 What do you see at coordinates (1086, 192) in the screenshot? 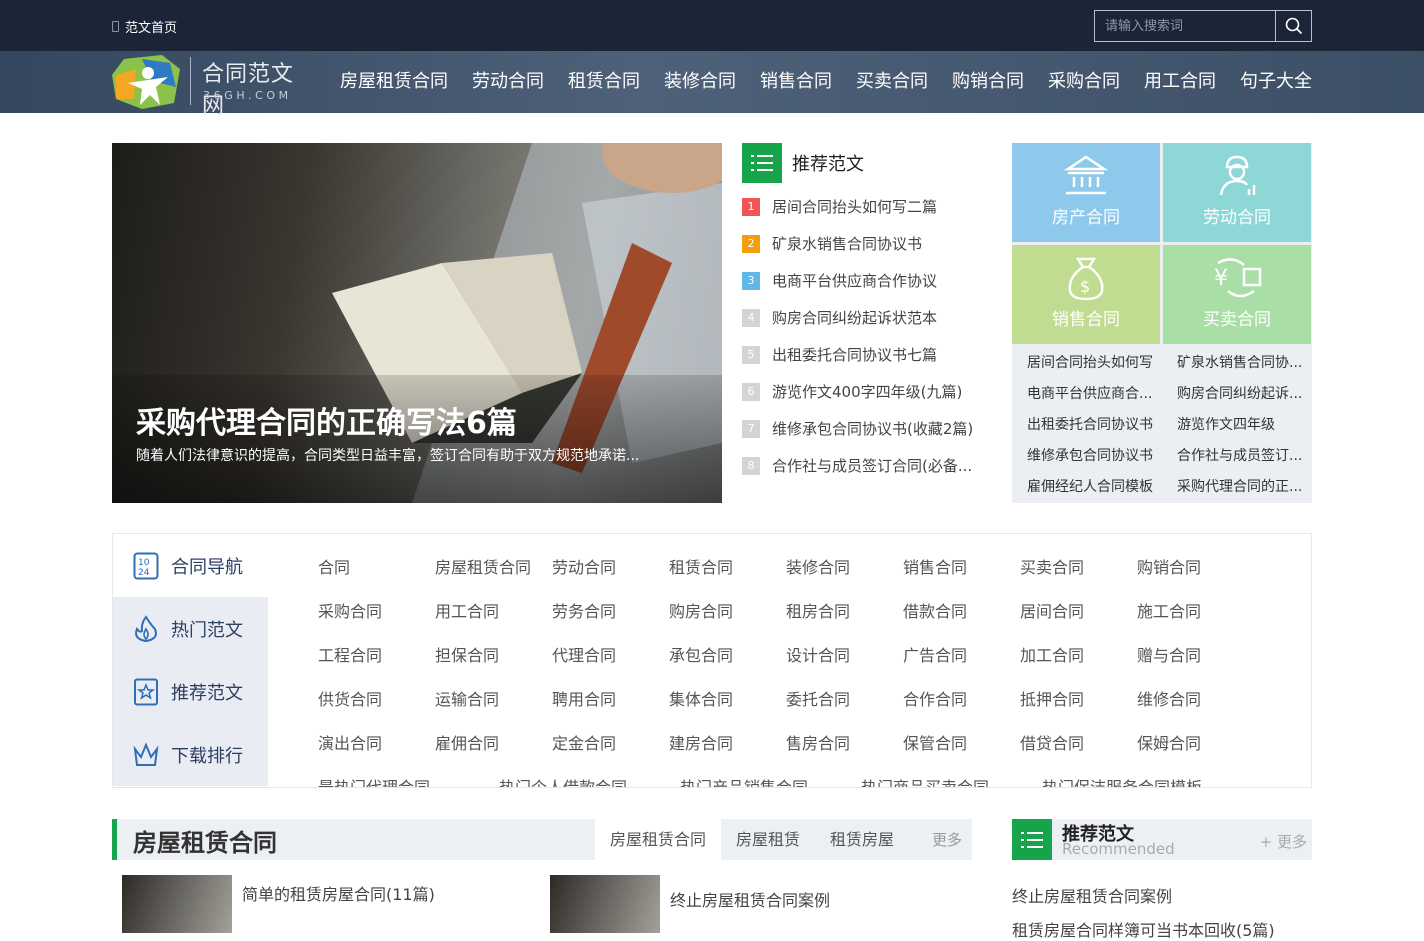
I see `tile-real-estate-contract: 房产合同` at bounding box center [1086, 192].